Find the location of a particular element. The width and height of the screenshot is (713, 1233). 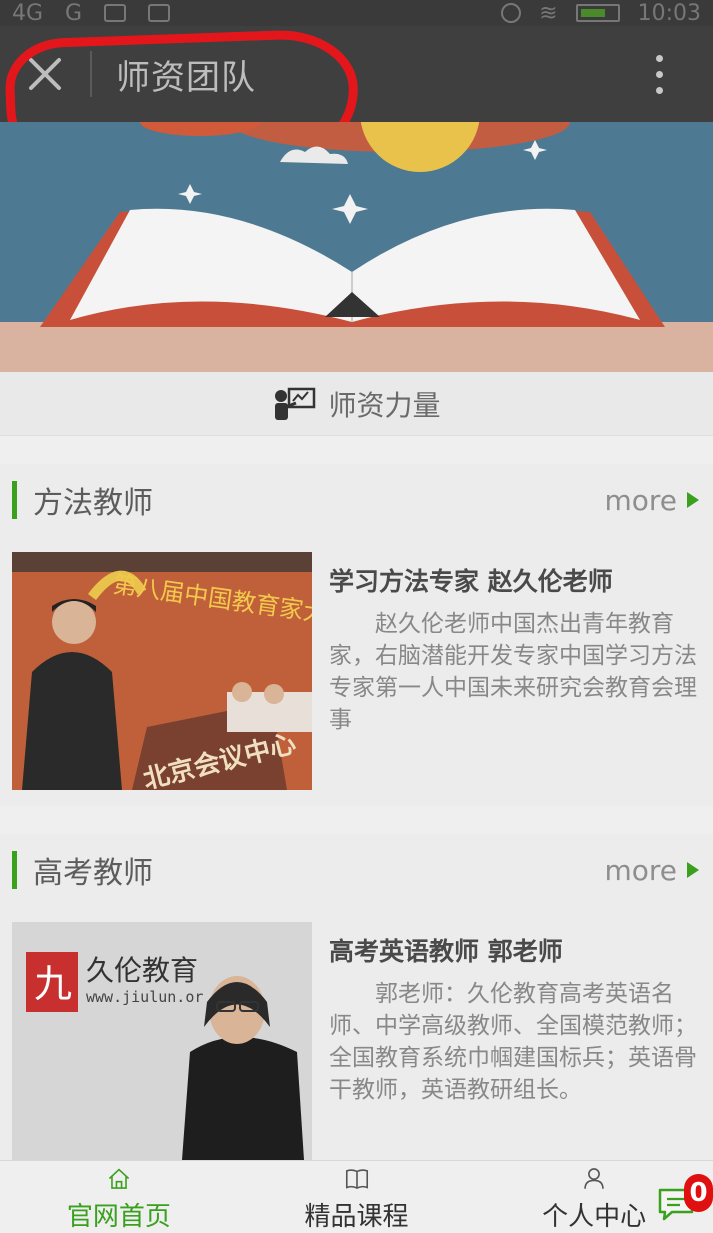

tab-label: 官网首页 is located at coordinates (118, 1217).